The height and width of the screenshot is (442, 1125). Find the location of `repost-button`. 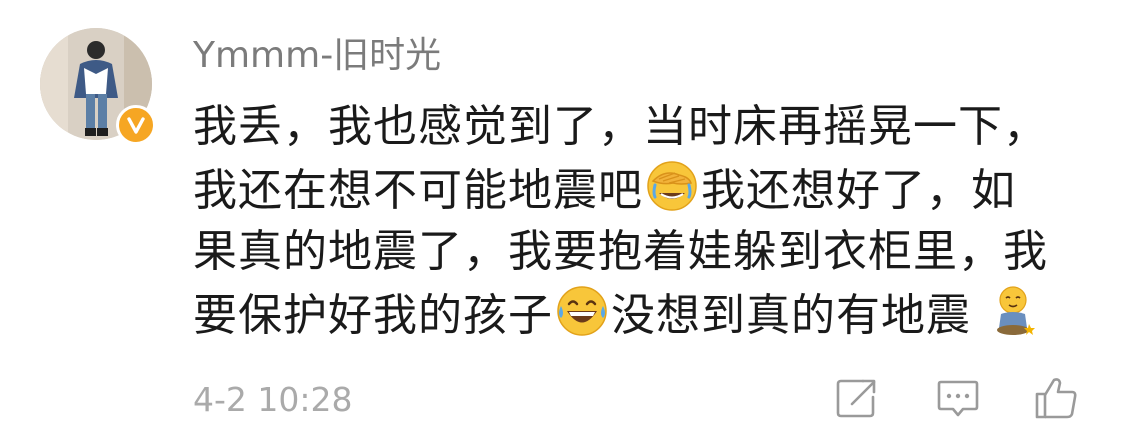

repost-button is located at coordinates (856, 398).